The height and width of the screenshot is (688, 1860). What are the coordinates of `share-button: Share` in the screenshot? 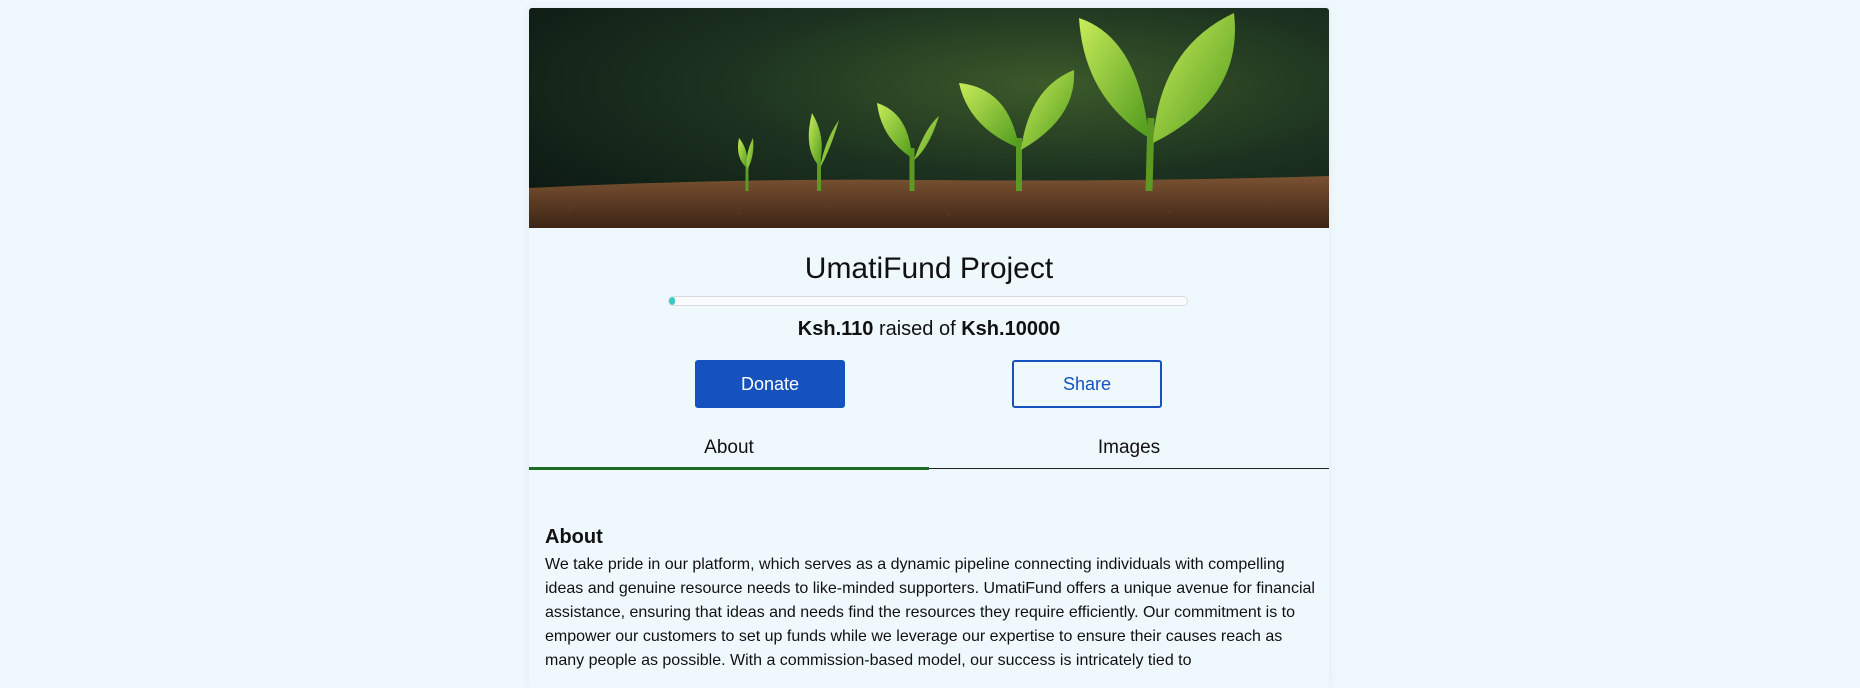 It's located at (1087, 384).